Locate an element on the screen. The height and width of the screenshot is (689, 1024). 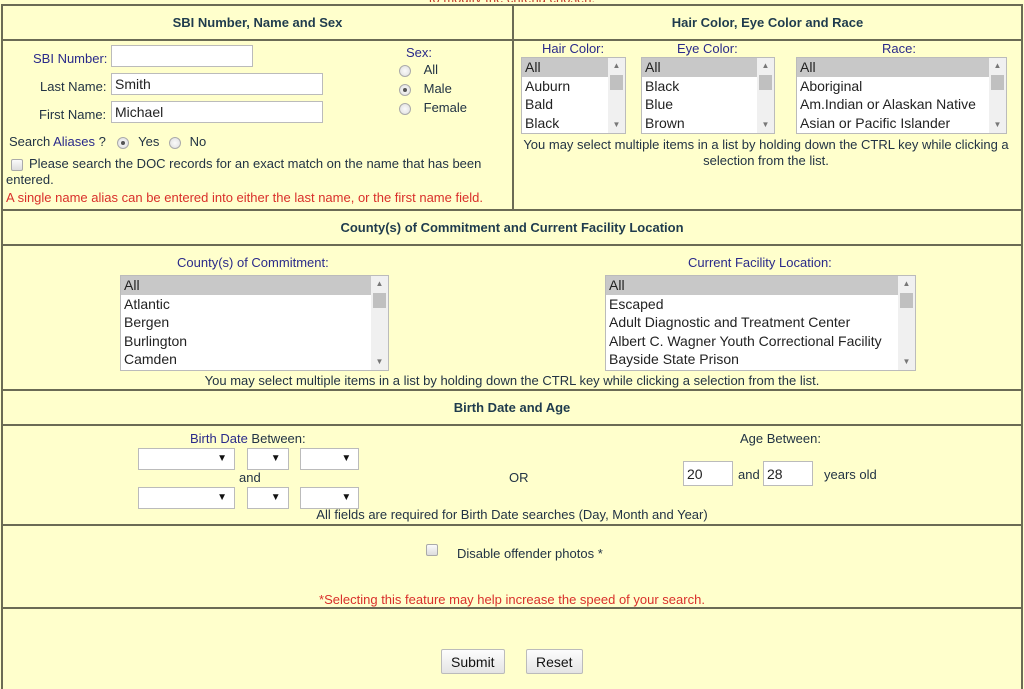
sex-option-male: Male is located at coordinates (425, 88).